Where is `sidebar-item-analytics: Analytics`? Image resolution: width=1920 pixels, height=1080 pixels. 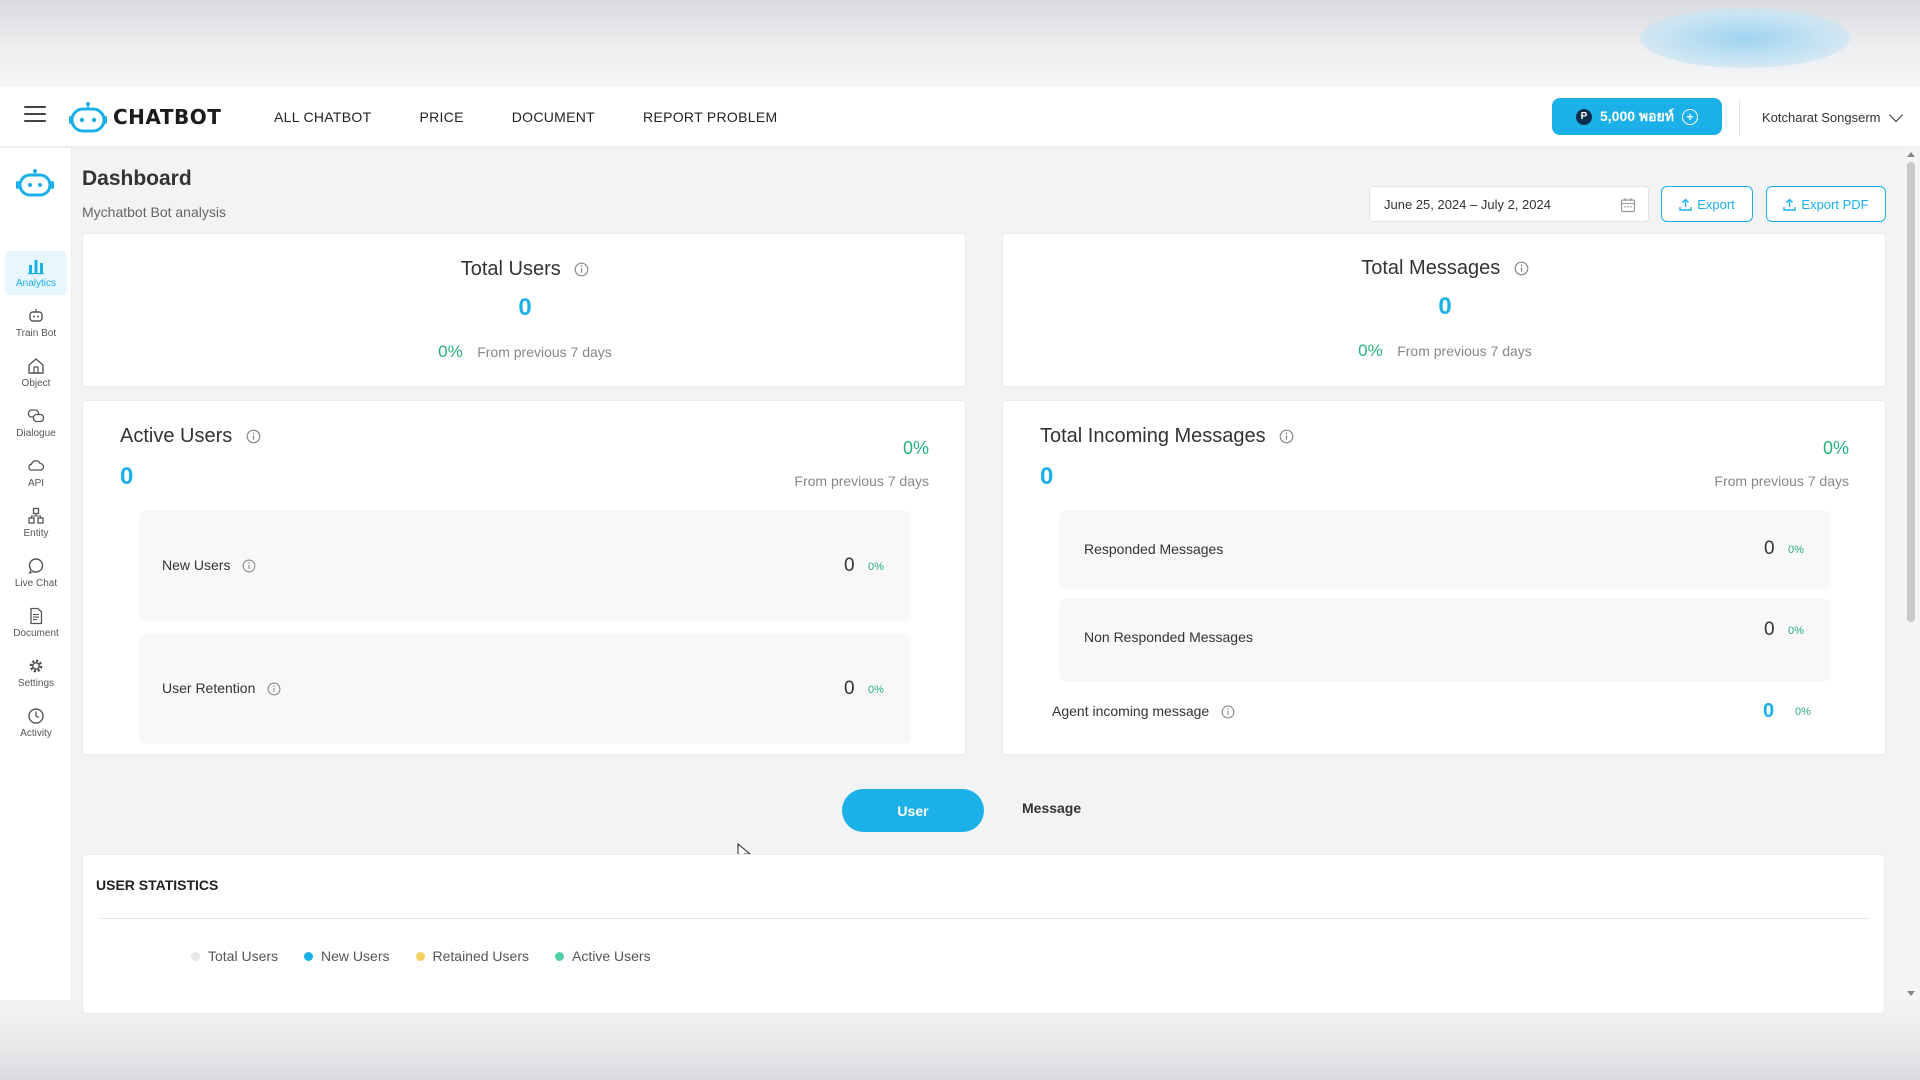
sidebar-item-analytics: Analytics is located at coordinates (36, 273).